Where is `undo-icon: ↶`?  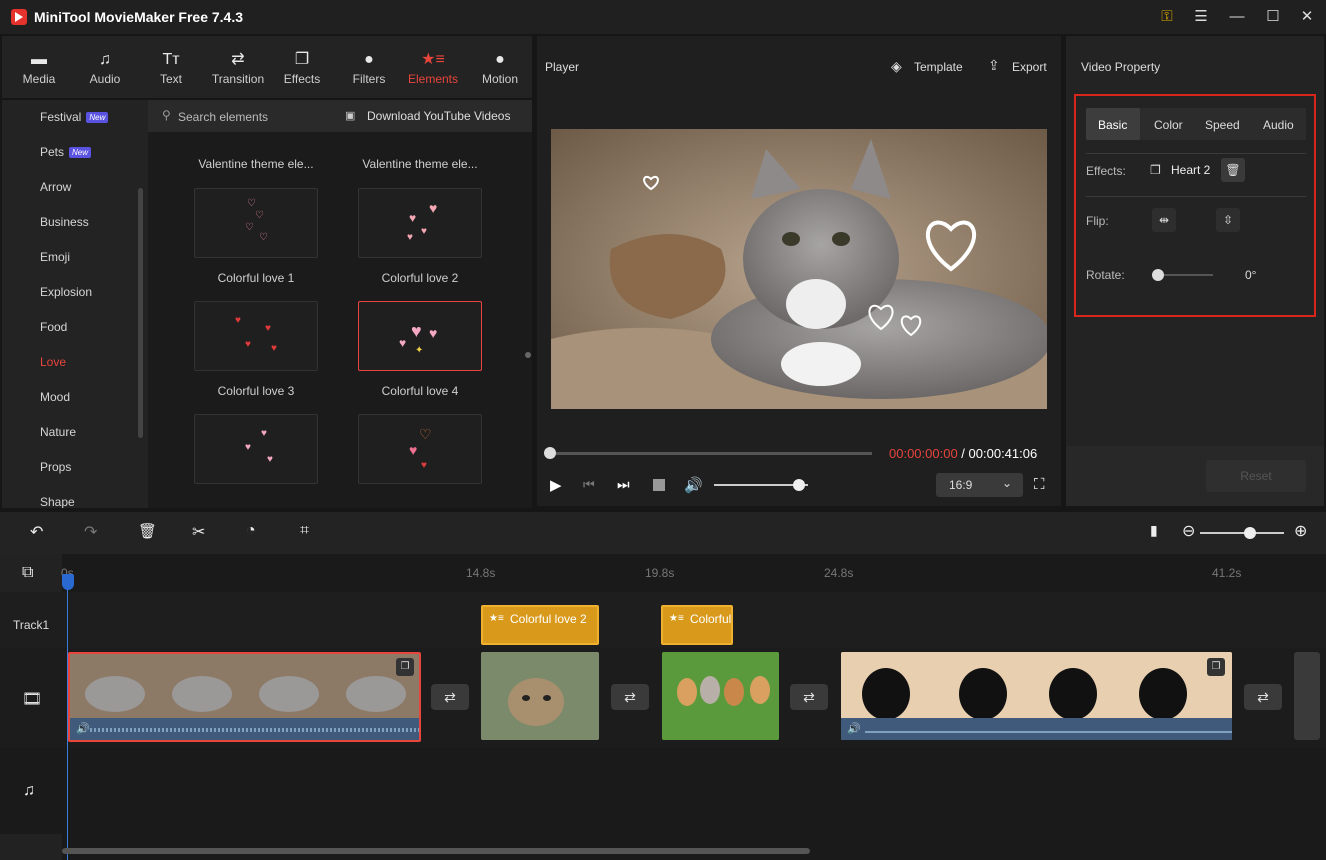 undo-icon: ↶ is located at coordinates (36, 532).